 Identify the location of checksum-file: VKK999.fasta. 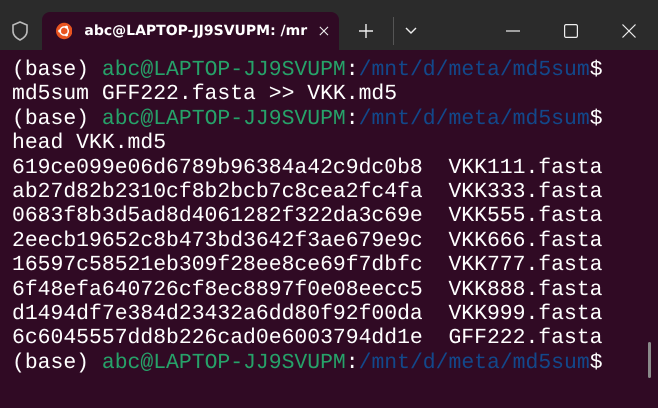
(525, 314).